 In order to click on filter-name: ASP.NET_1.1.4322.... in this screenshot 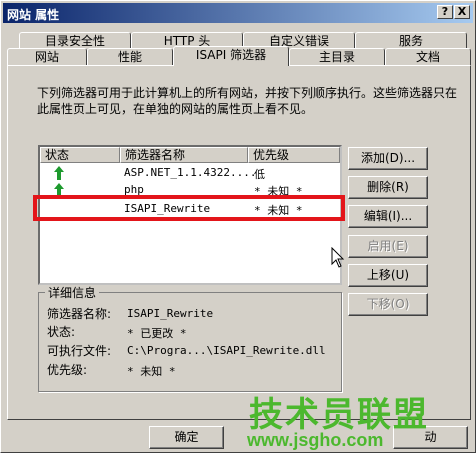, I will do `click(190, 172)`.